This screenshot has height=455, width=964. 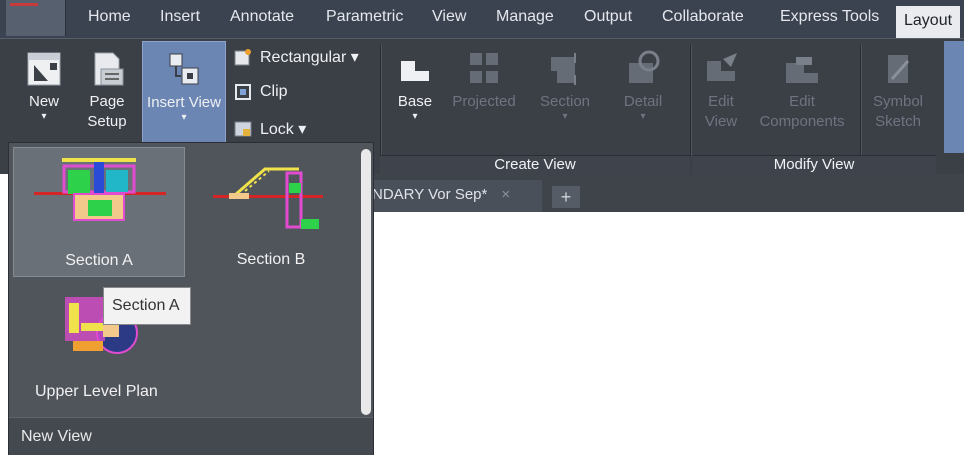 What do you see at coordinates (184, 92) in the screenshot?
I see `insert-view-button: Insert View ▾` at bounding box center [184, 92].